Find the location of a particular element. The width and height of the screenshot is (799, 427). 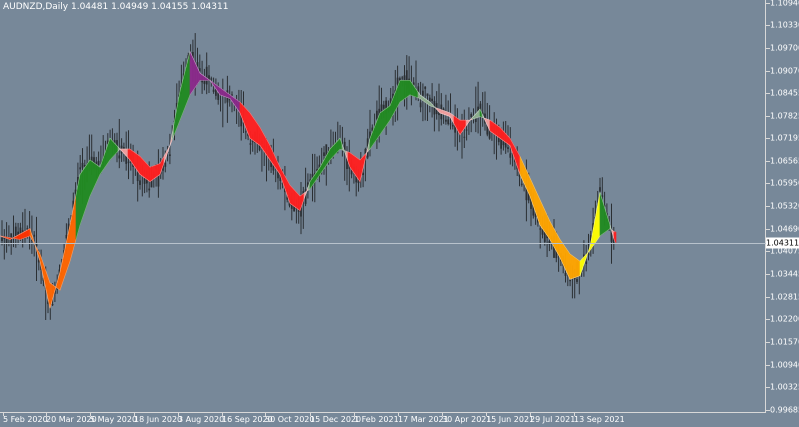

price-label: 1.08455 is located at coordinates (784, 93).